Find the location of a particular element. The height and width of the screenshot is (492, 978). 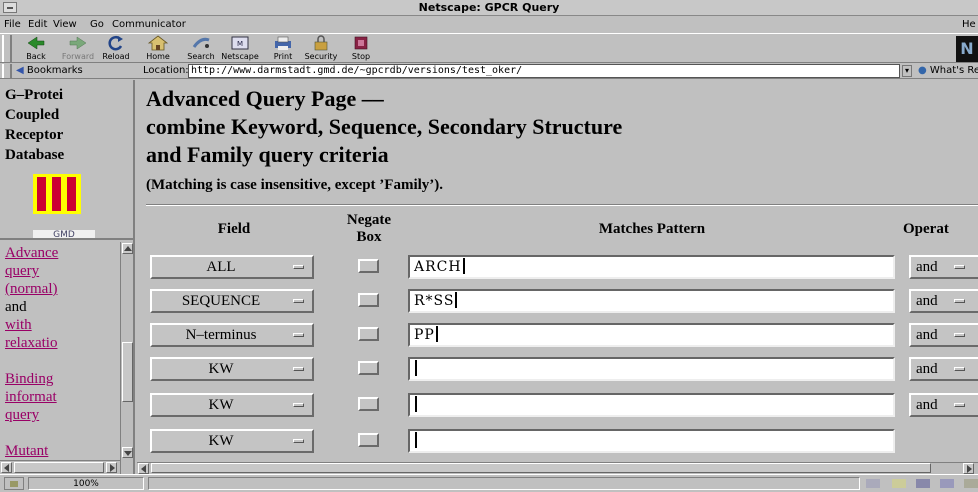

menu-communicator: Communicator is located at coordinates (149, 24).